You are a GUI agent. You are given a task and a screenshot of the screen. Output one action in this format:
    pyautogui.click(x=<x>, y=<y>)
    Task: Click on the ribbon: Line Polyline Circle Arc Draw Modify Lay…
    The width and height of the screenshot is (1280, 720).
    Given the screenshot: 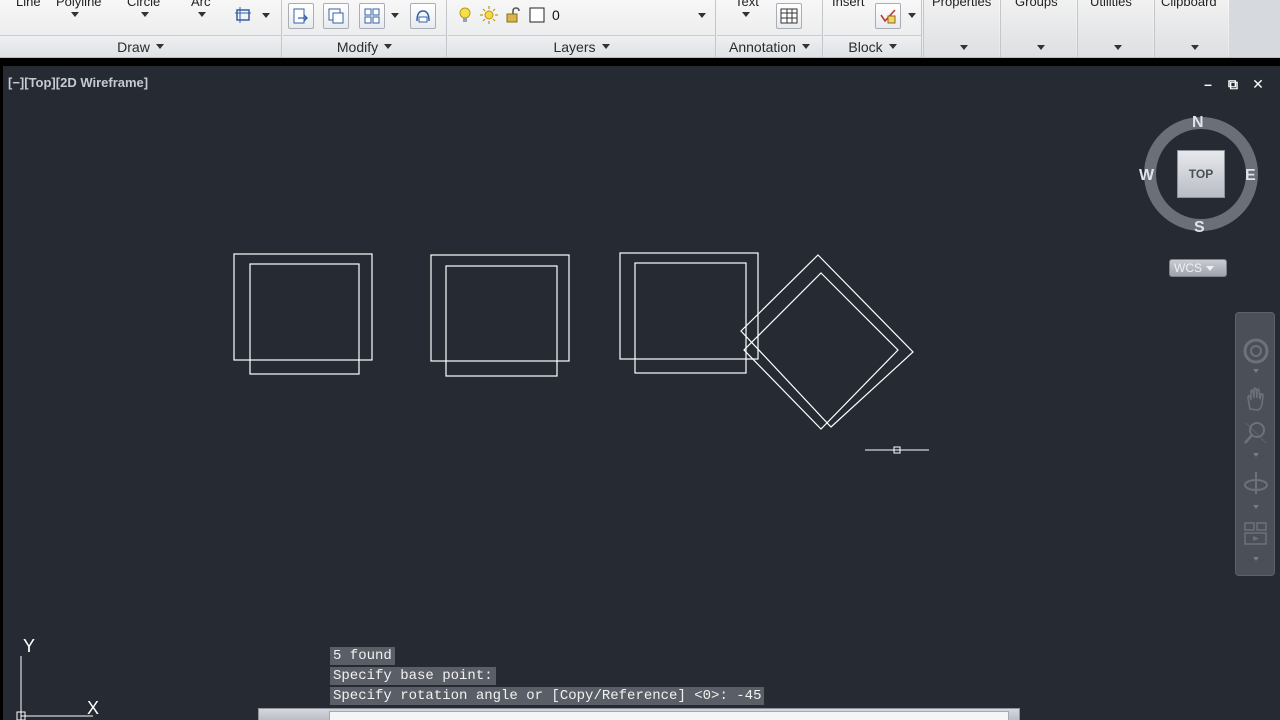 What is the action you would take?
    pyautogui.click(x=640, y=29)
    